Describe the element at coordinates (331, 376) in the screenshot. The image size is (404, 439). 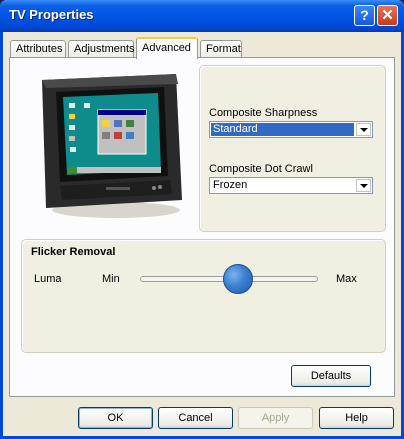
I see `defaults-button: Defaults` at that location.